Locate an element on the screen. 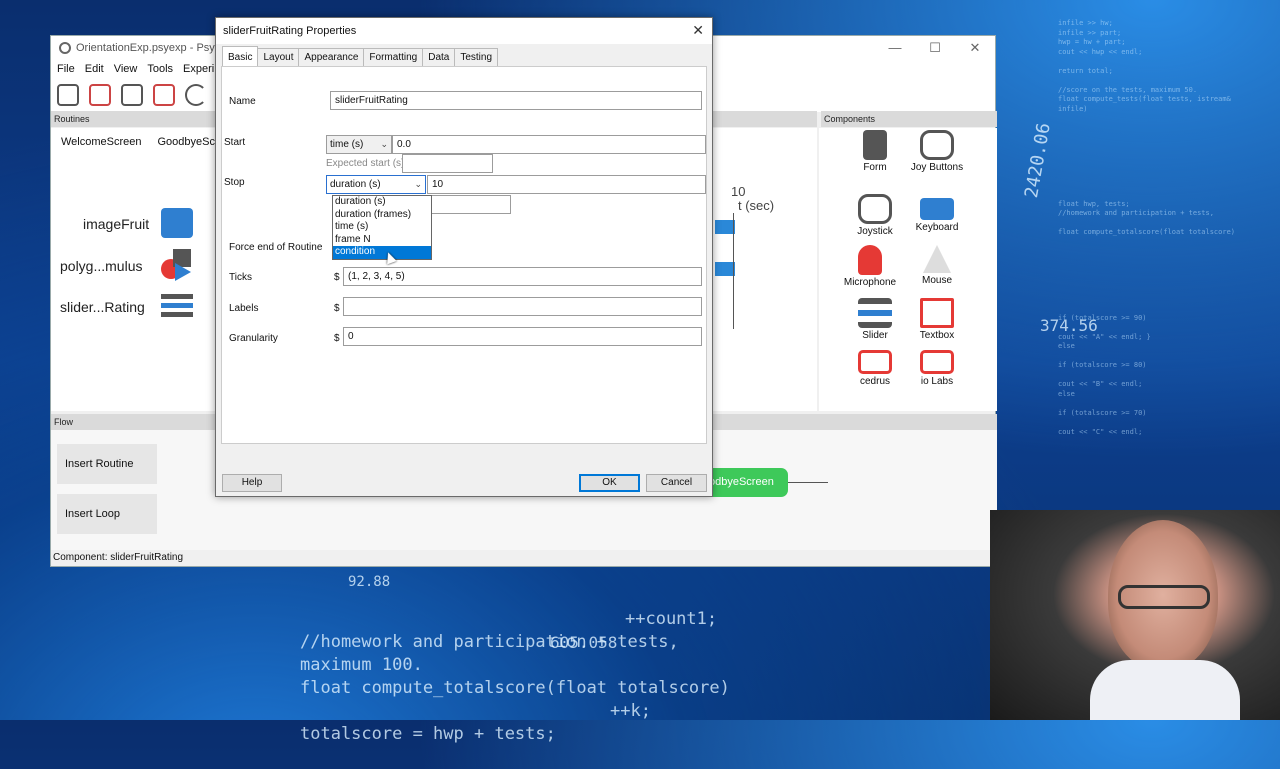 The width and height of the screenshot is (1280, 769). background-number: 605.058 is located at coordinates (584, 642).